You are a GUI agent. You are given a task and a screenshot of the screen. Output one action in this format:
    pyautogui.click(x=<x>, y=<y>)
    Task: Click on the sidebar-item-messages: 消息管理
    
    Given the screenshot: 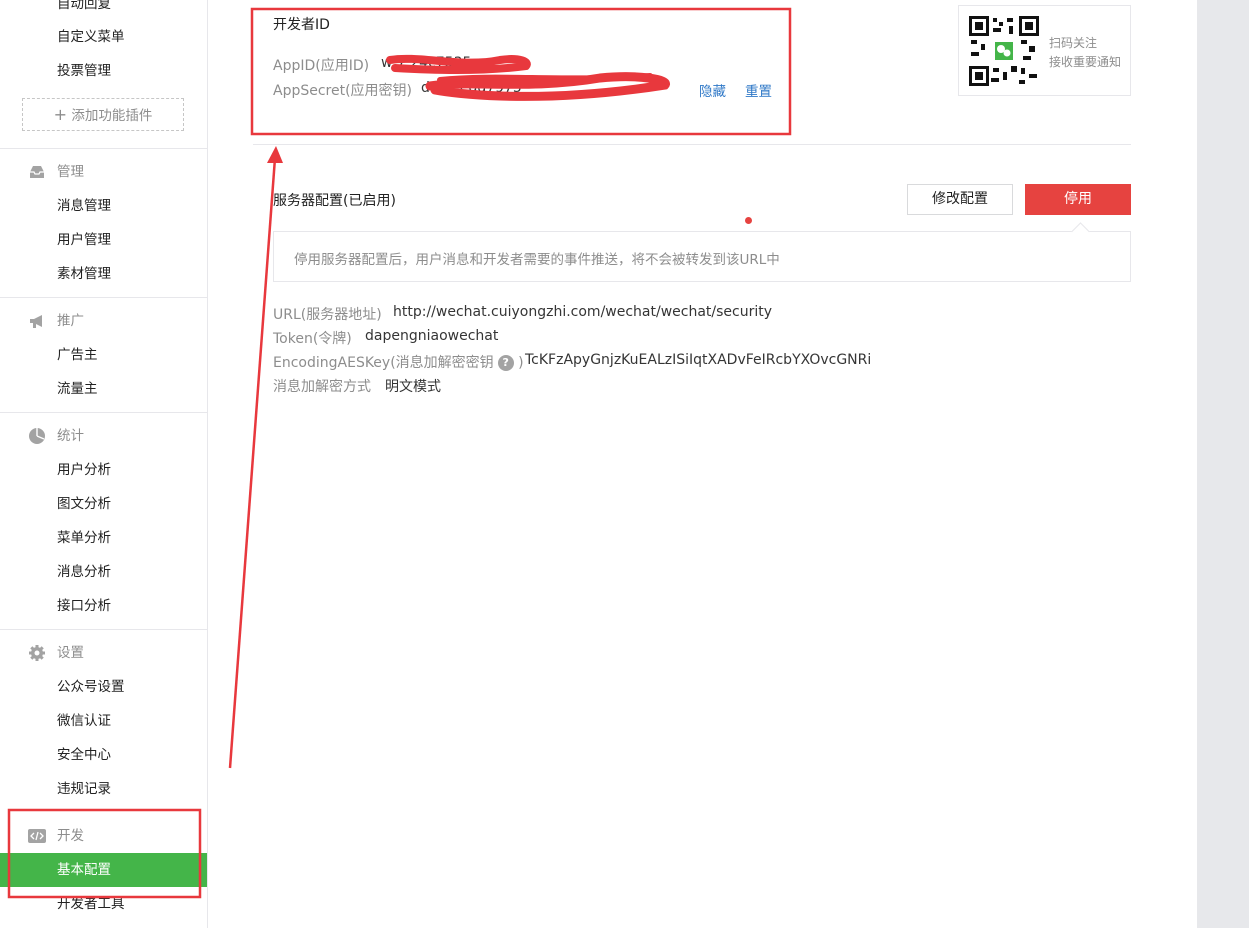 What is the action you would take?
    pyautogui.click(x=103, y=206)
    